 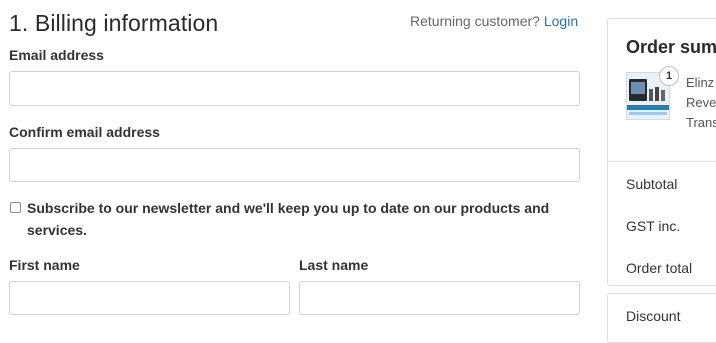 What do you see at coordinates (294, 88) in the screenshot?
I see `email-field` at bounding box center [294, 88].